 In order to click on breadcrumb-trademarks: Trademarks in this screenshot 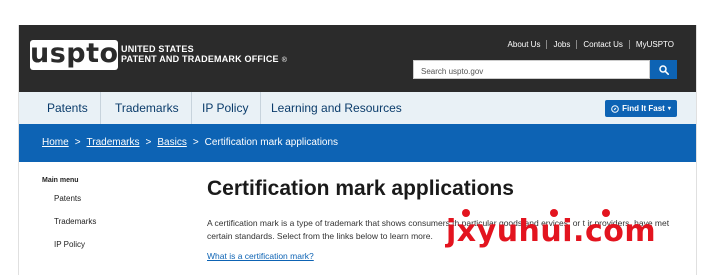, I will do `click(113, 142)`.